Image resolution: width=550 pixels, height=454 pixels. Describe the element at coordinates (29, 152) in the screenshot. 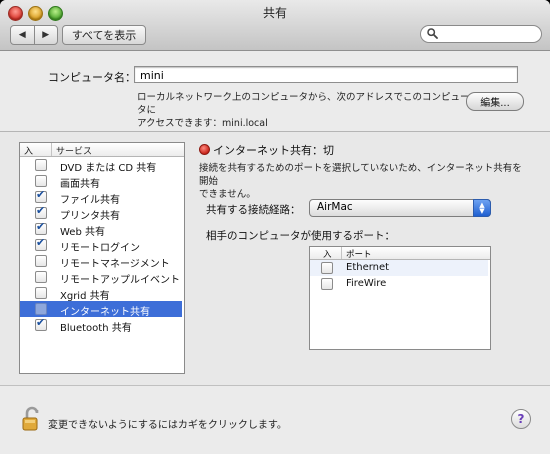

I see `header-on: 入` at that location.